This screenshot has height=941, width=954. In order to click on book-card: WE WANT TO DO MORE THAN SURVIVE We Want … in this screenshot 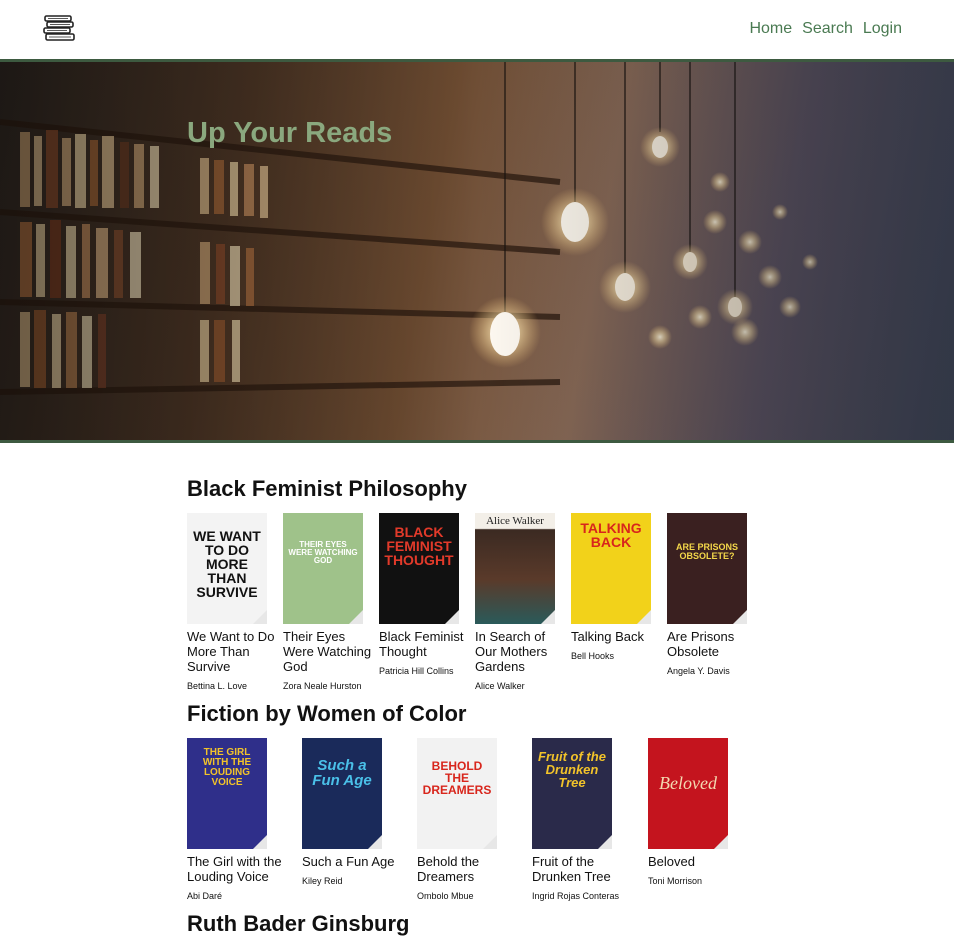, I will do `click(232, 602)`.